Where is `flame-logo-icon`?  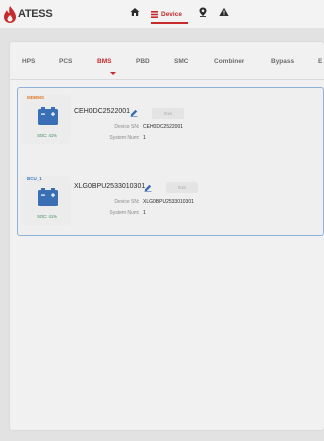
flame-logo-icon is located at coordinates (10, 14).